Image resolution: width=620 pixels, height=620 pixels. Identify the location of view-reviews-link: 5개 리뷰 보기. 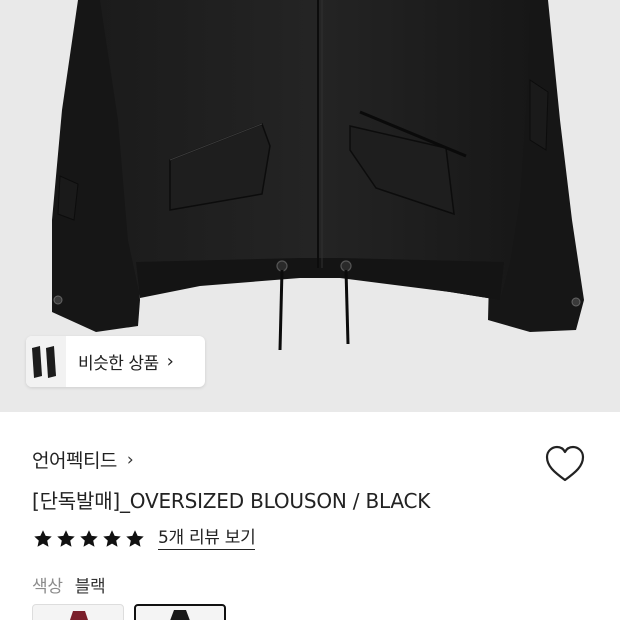
(207, 539).